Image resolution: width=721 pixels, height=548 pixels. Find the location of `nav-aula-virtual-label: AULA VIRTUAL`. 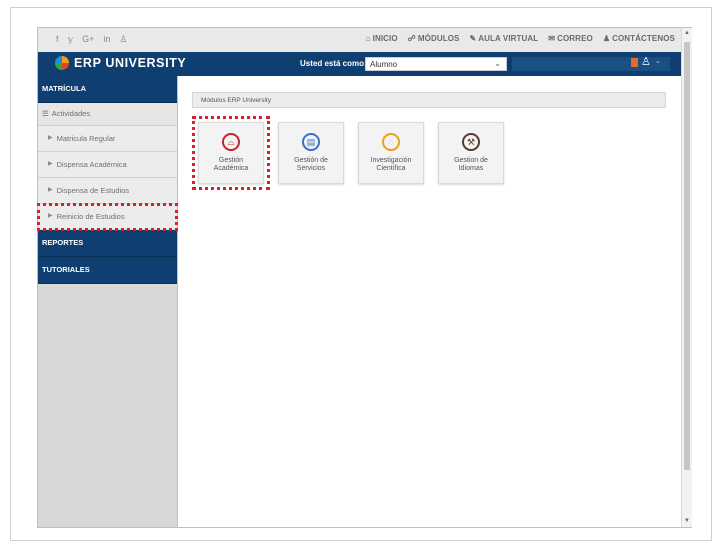

nav-aula-virtual-label: AULA VIRTUAL is located at coordinates (508, 38).